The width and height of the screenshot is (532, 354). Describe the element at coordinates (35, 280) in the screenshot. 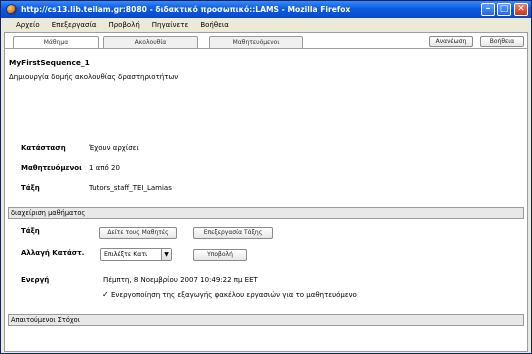

I see `active-label: Ενεργή` at that location.